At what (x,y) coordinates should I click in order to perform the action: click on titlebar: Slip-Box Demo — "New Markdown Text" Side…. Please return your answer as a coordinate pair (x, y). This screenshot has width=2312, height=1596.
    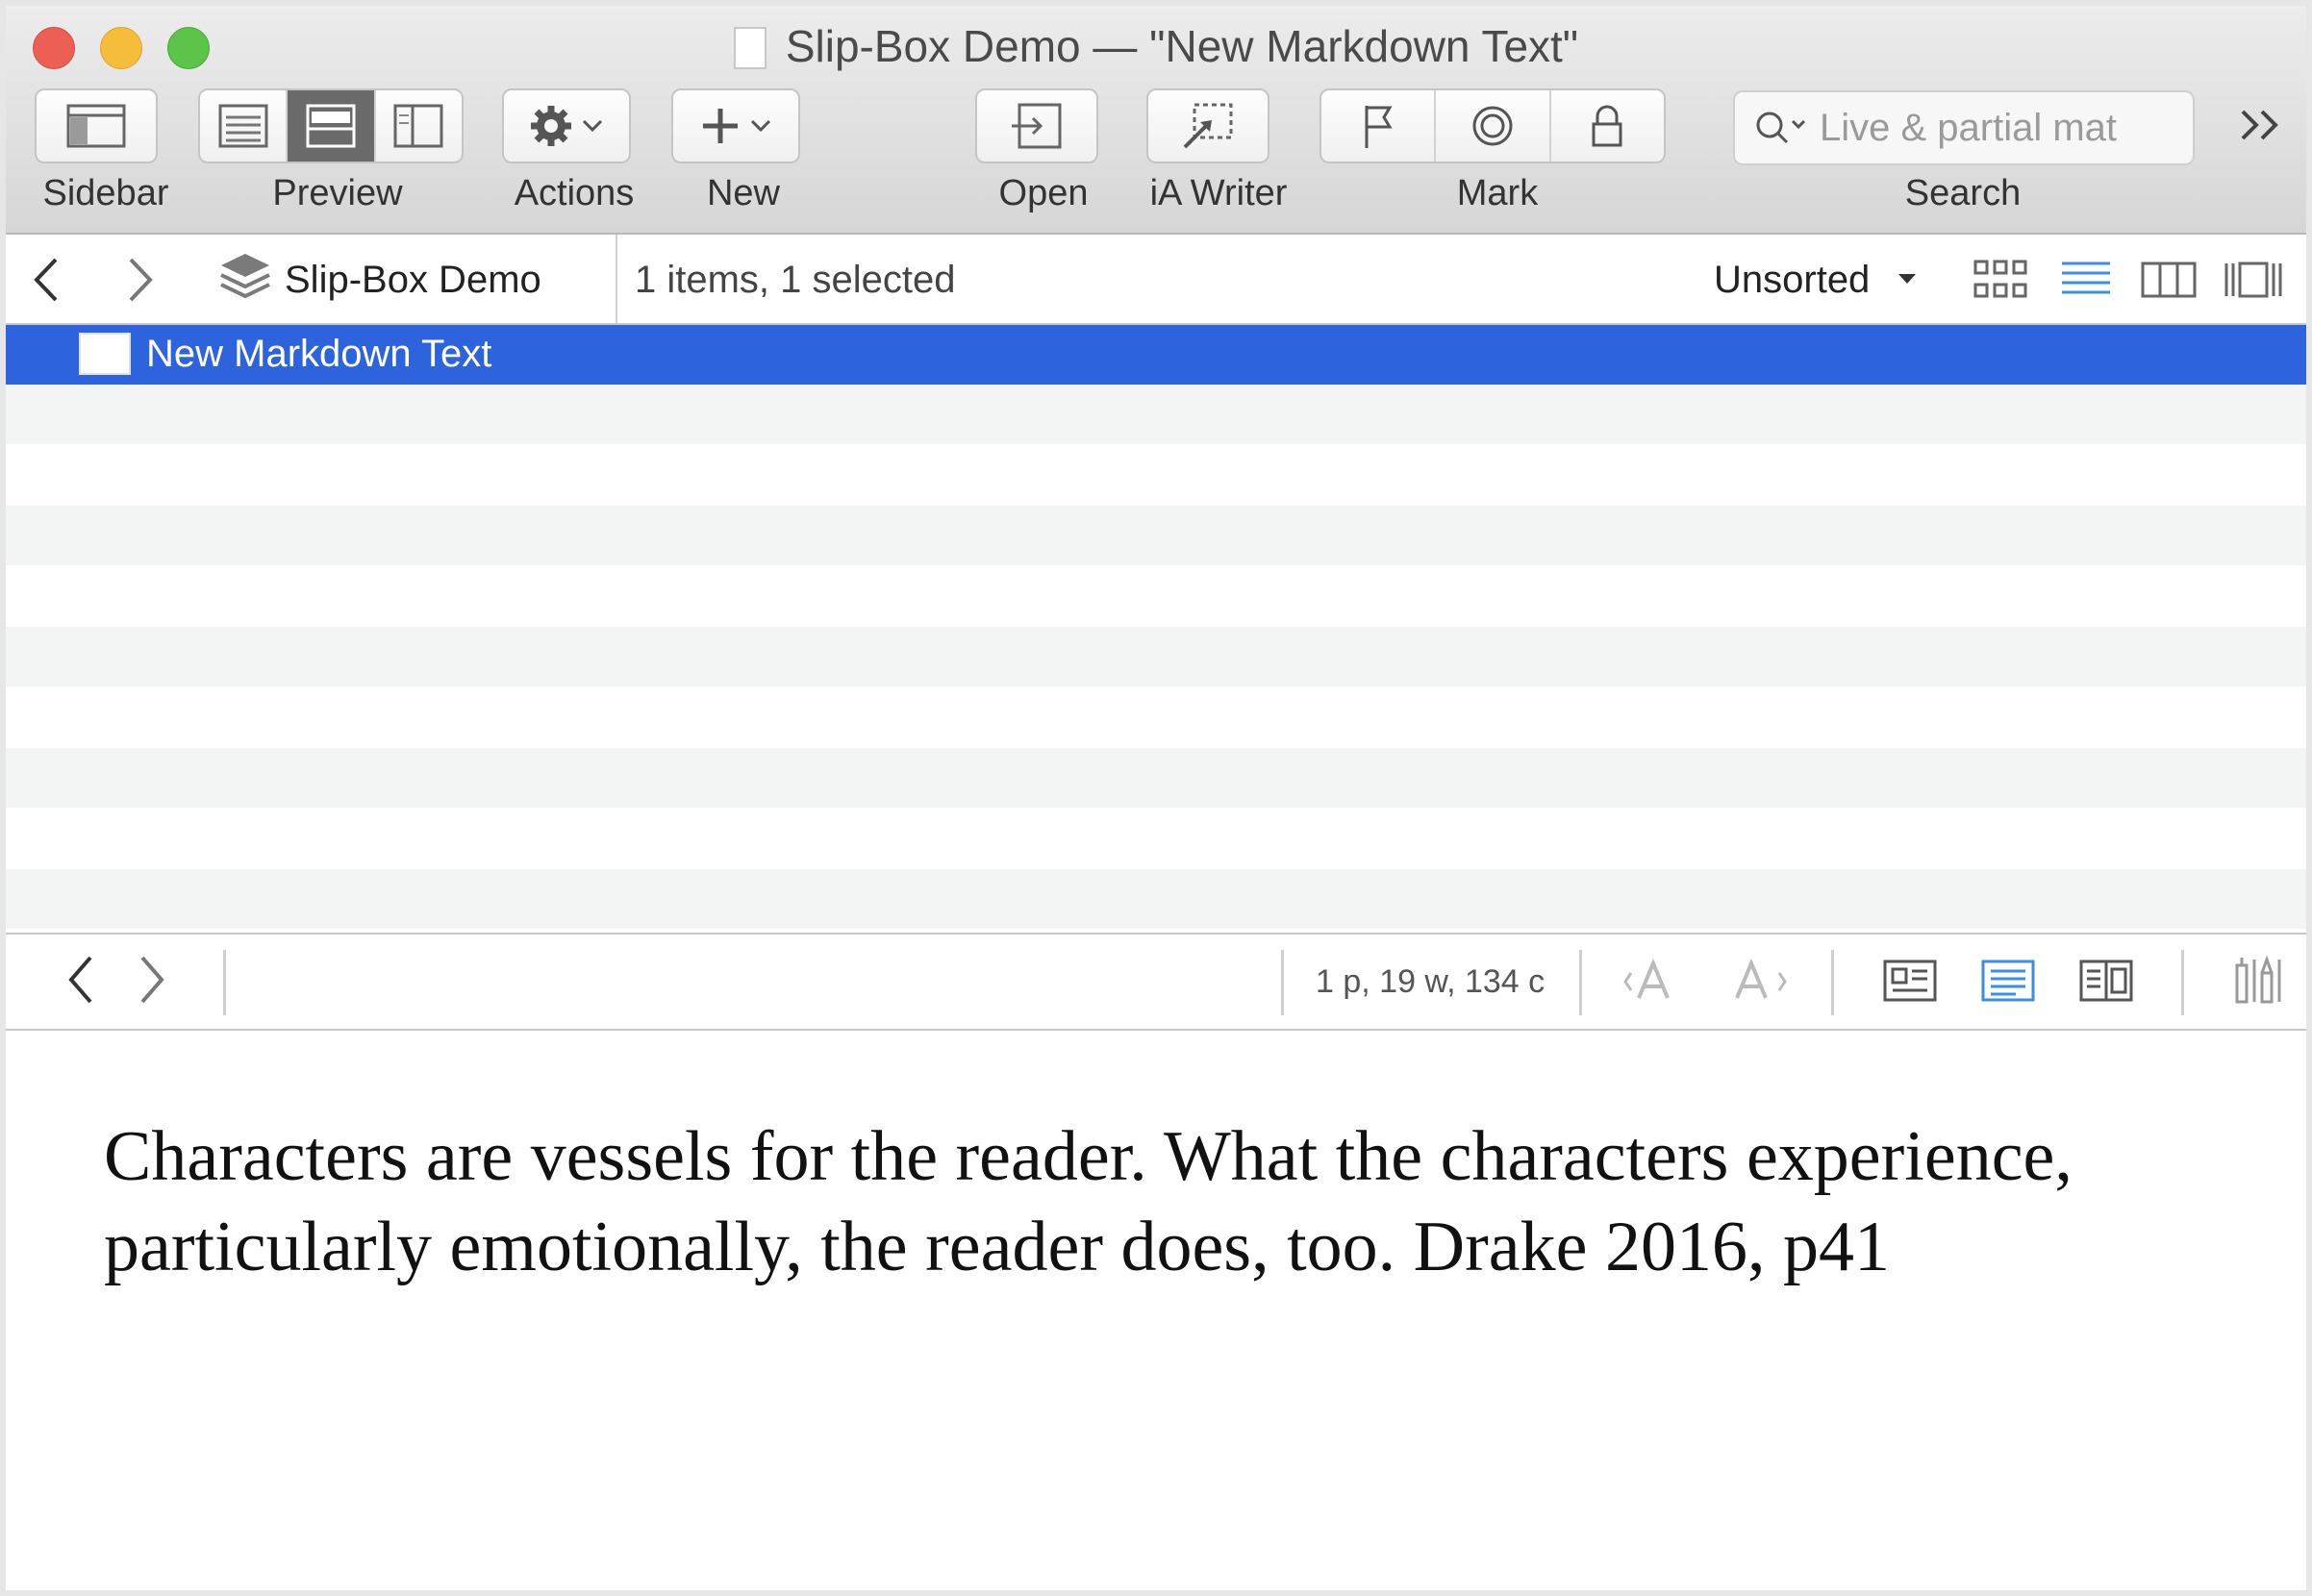
    Looking at the image, I should click on (1156, 120).